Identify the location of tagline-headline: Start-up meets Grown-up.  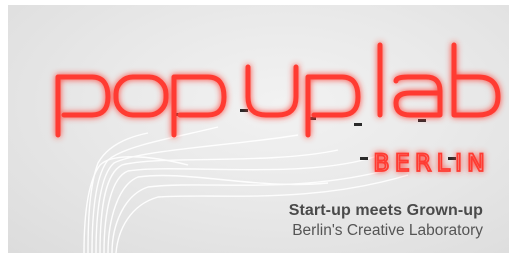
(385, 210).